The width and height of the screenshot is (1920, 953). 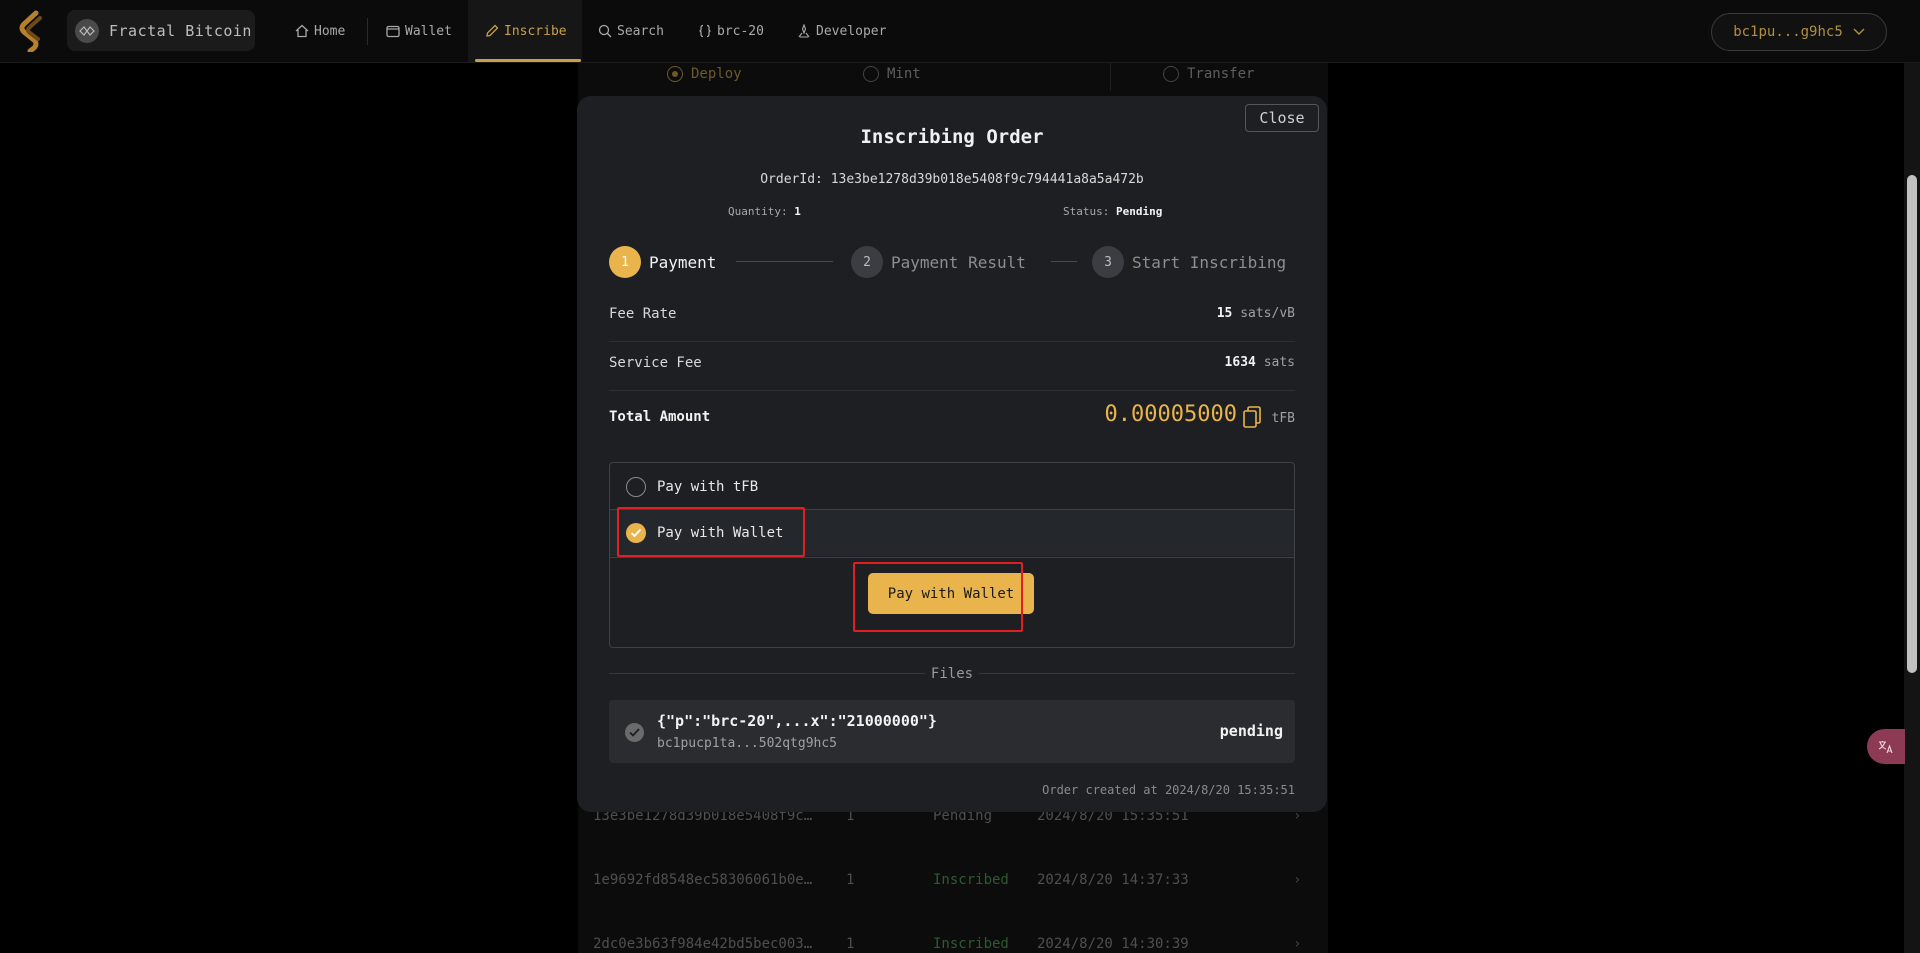 I want to click on files-divider: Files, so click(x=952, y=674).